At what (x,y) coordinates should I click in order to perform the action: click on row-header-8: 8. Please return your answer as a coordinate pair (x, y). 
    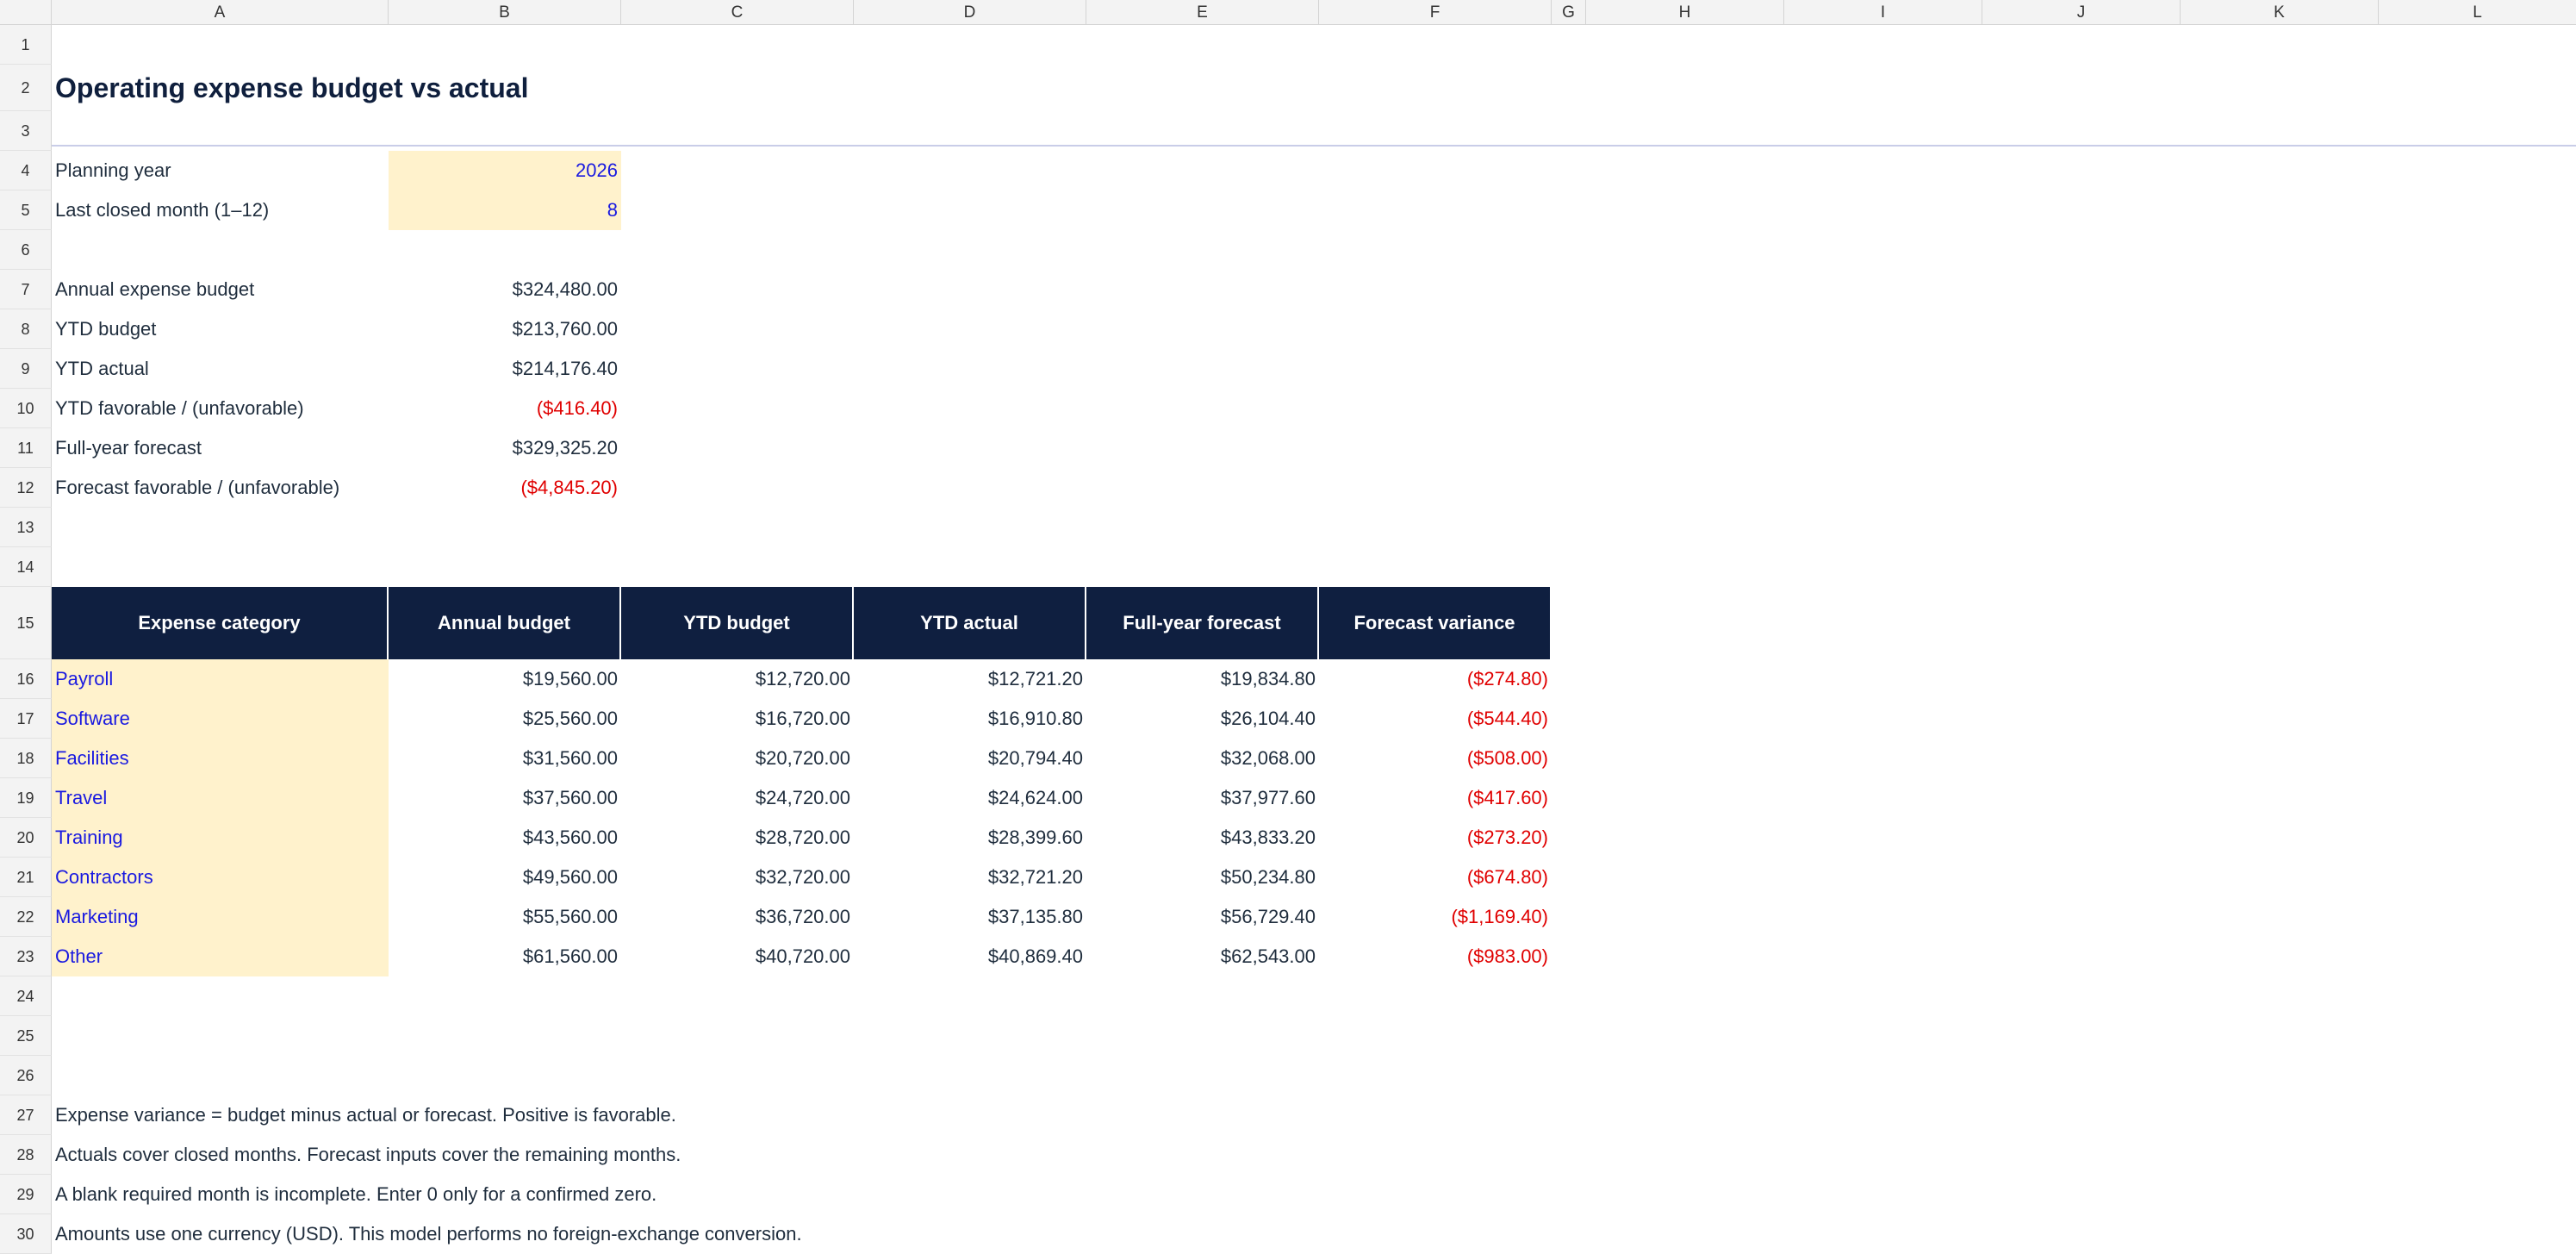
    Looking at the image, I should click on (26, 329).